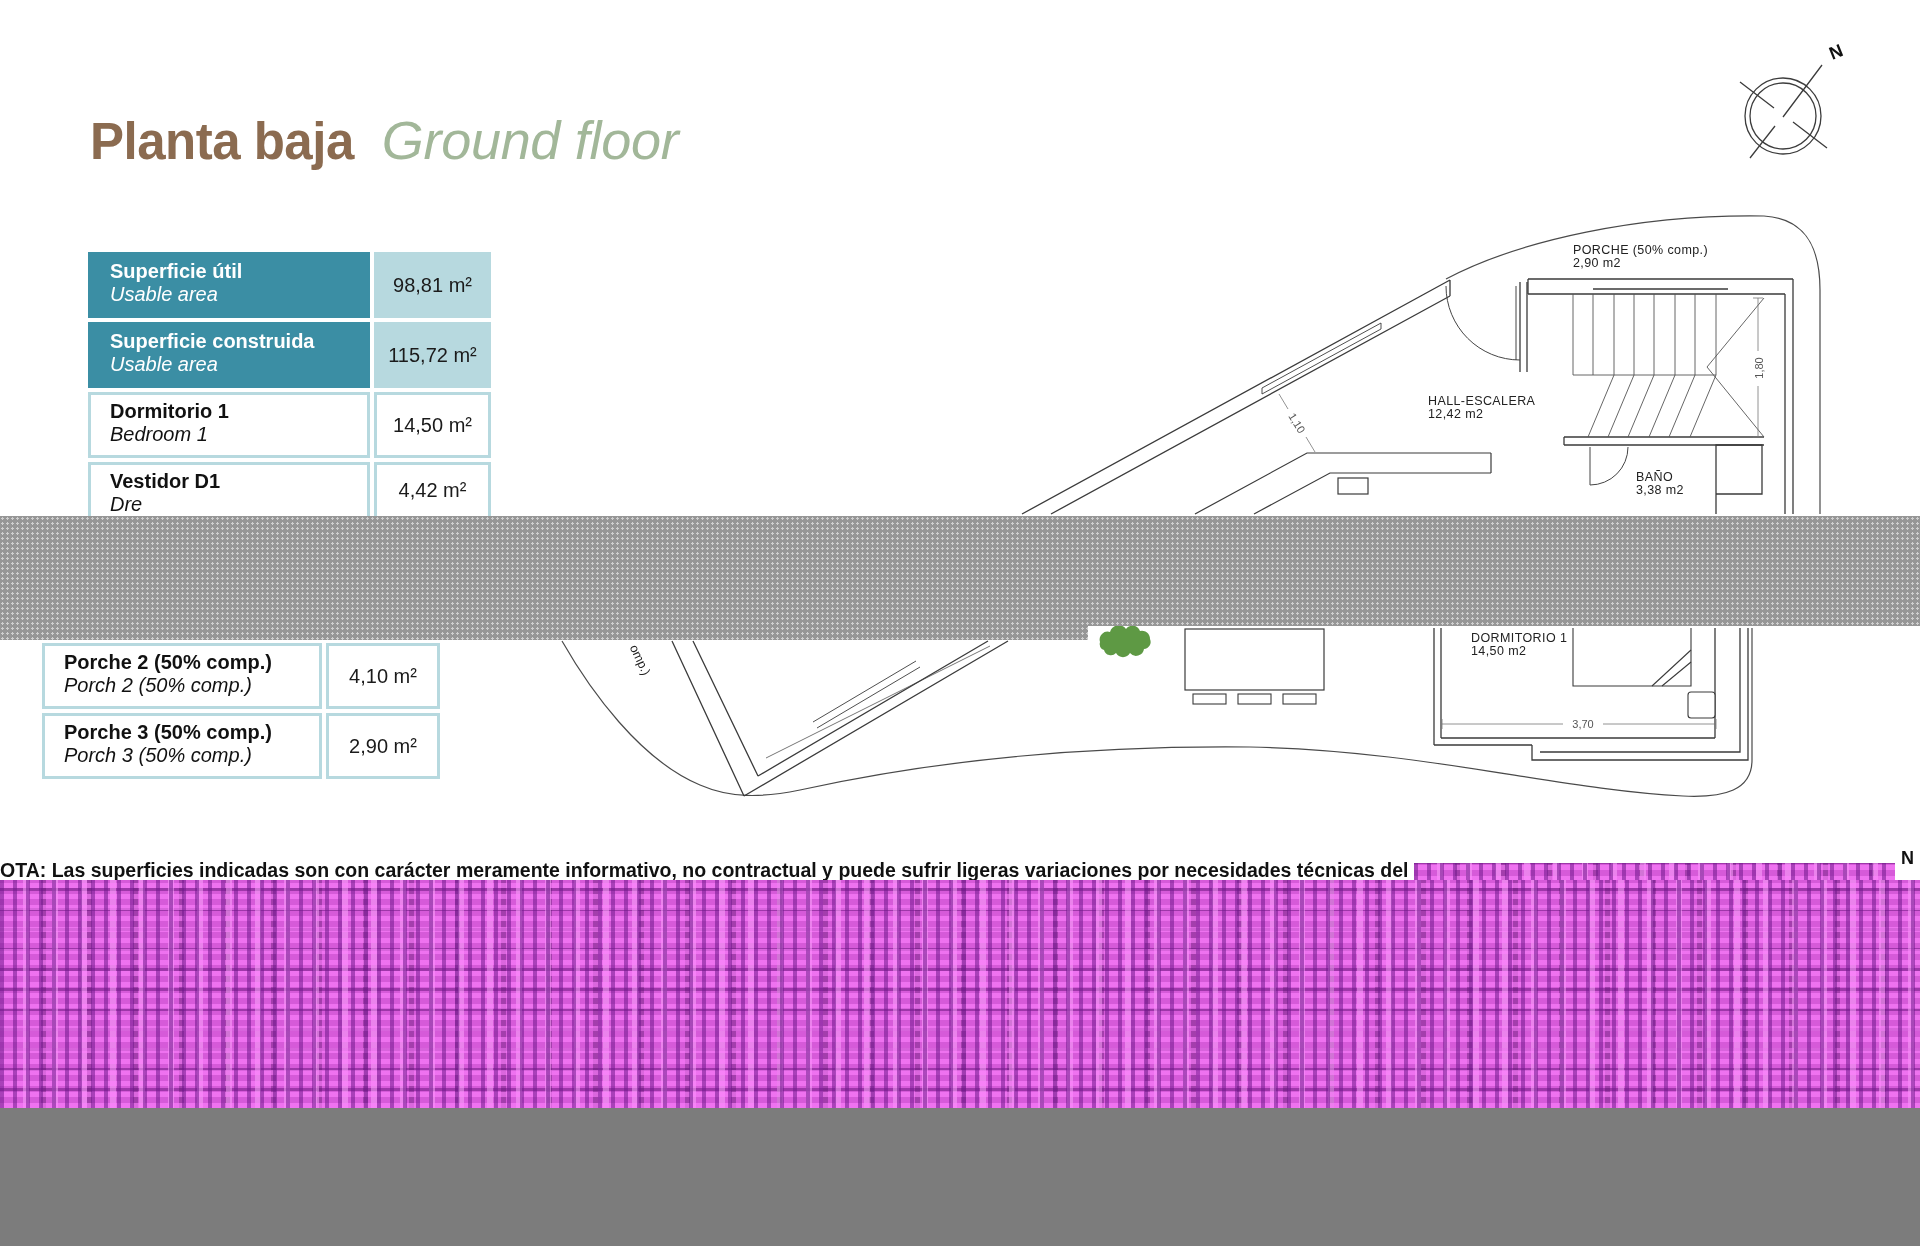 The width and height of the screenshot is (1920, 1246). What do you see at coordinates (383, 676) in the screenshot?
I see `area-value: 4,10 m²` at bounding box center [383, 676].